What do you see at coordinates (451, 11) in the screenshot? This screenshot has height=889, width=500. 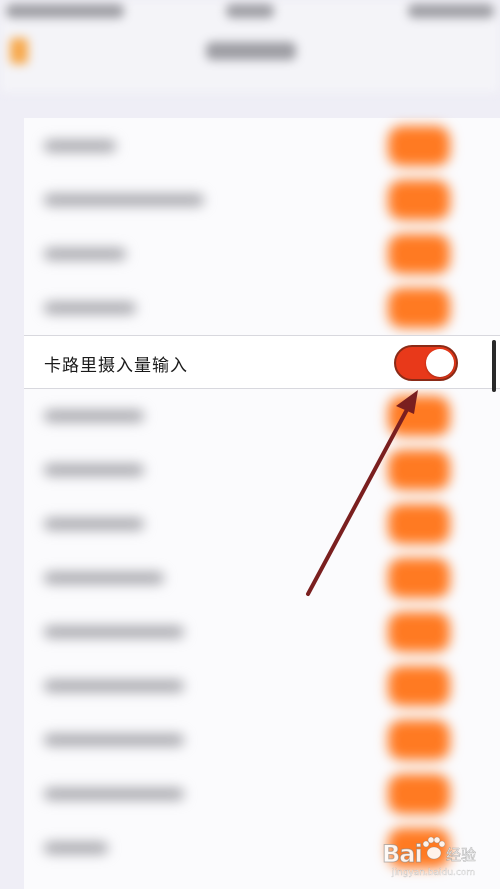 I see `status-bar-battery` at bounding box center [451, 11].